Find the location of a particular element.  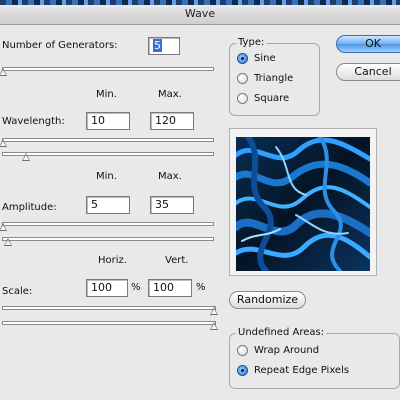

scale-vert-slider-thumb is located at coordinates (214, 326).